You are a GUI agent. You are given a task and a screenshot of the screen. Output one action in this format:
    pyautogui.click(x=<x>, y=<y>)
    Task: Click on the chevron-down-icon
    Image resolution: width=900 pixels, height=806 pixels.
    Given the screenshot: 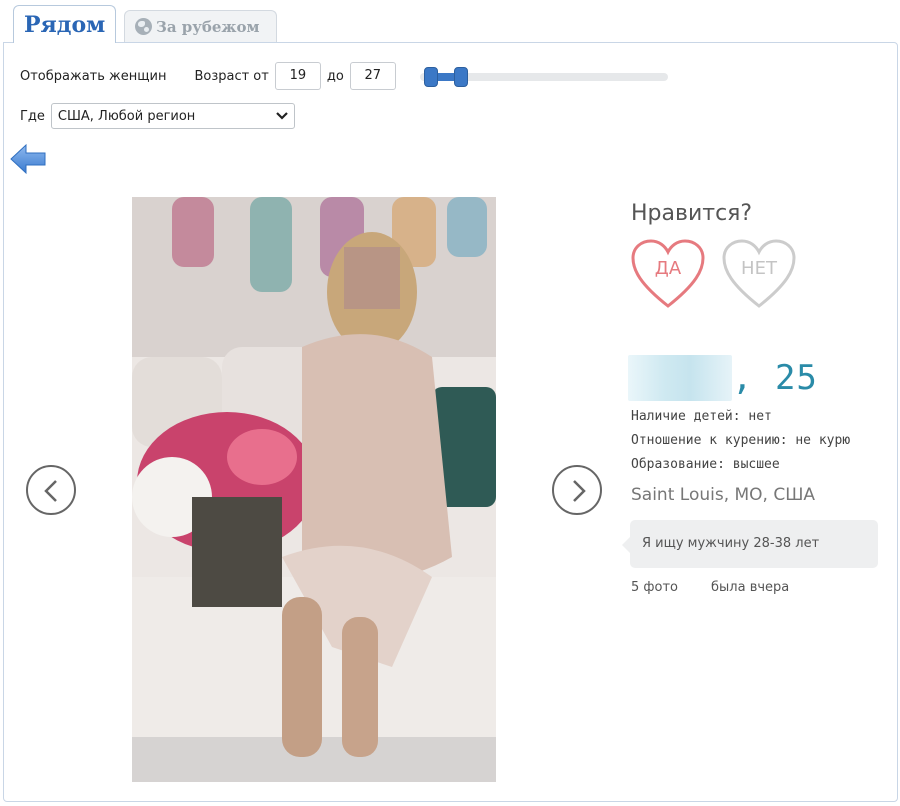 What is the action you would take?
    pyautogui.click(x=282, y=116)
    